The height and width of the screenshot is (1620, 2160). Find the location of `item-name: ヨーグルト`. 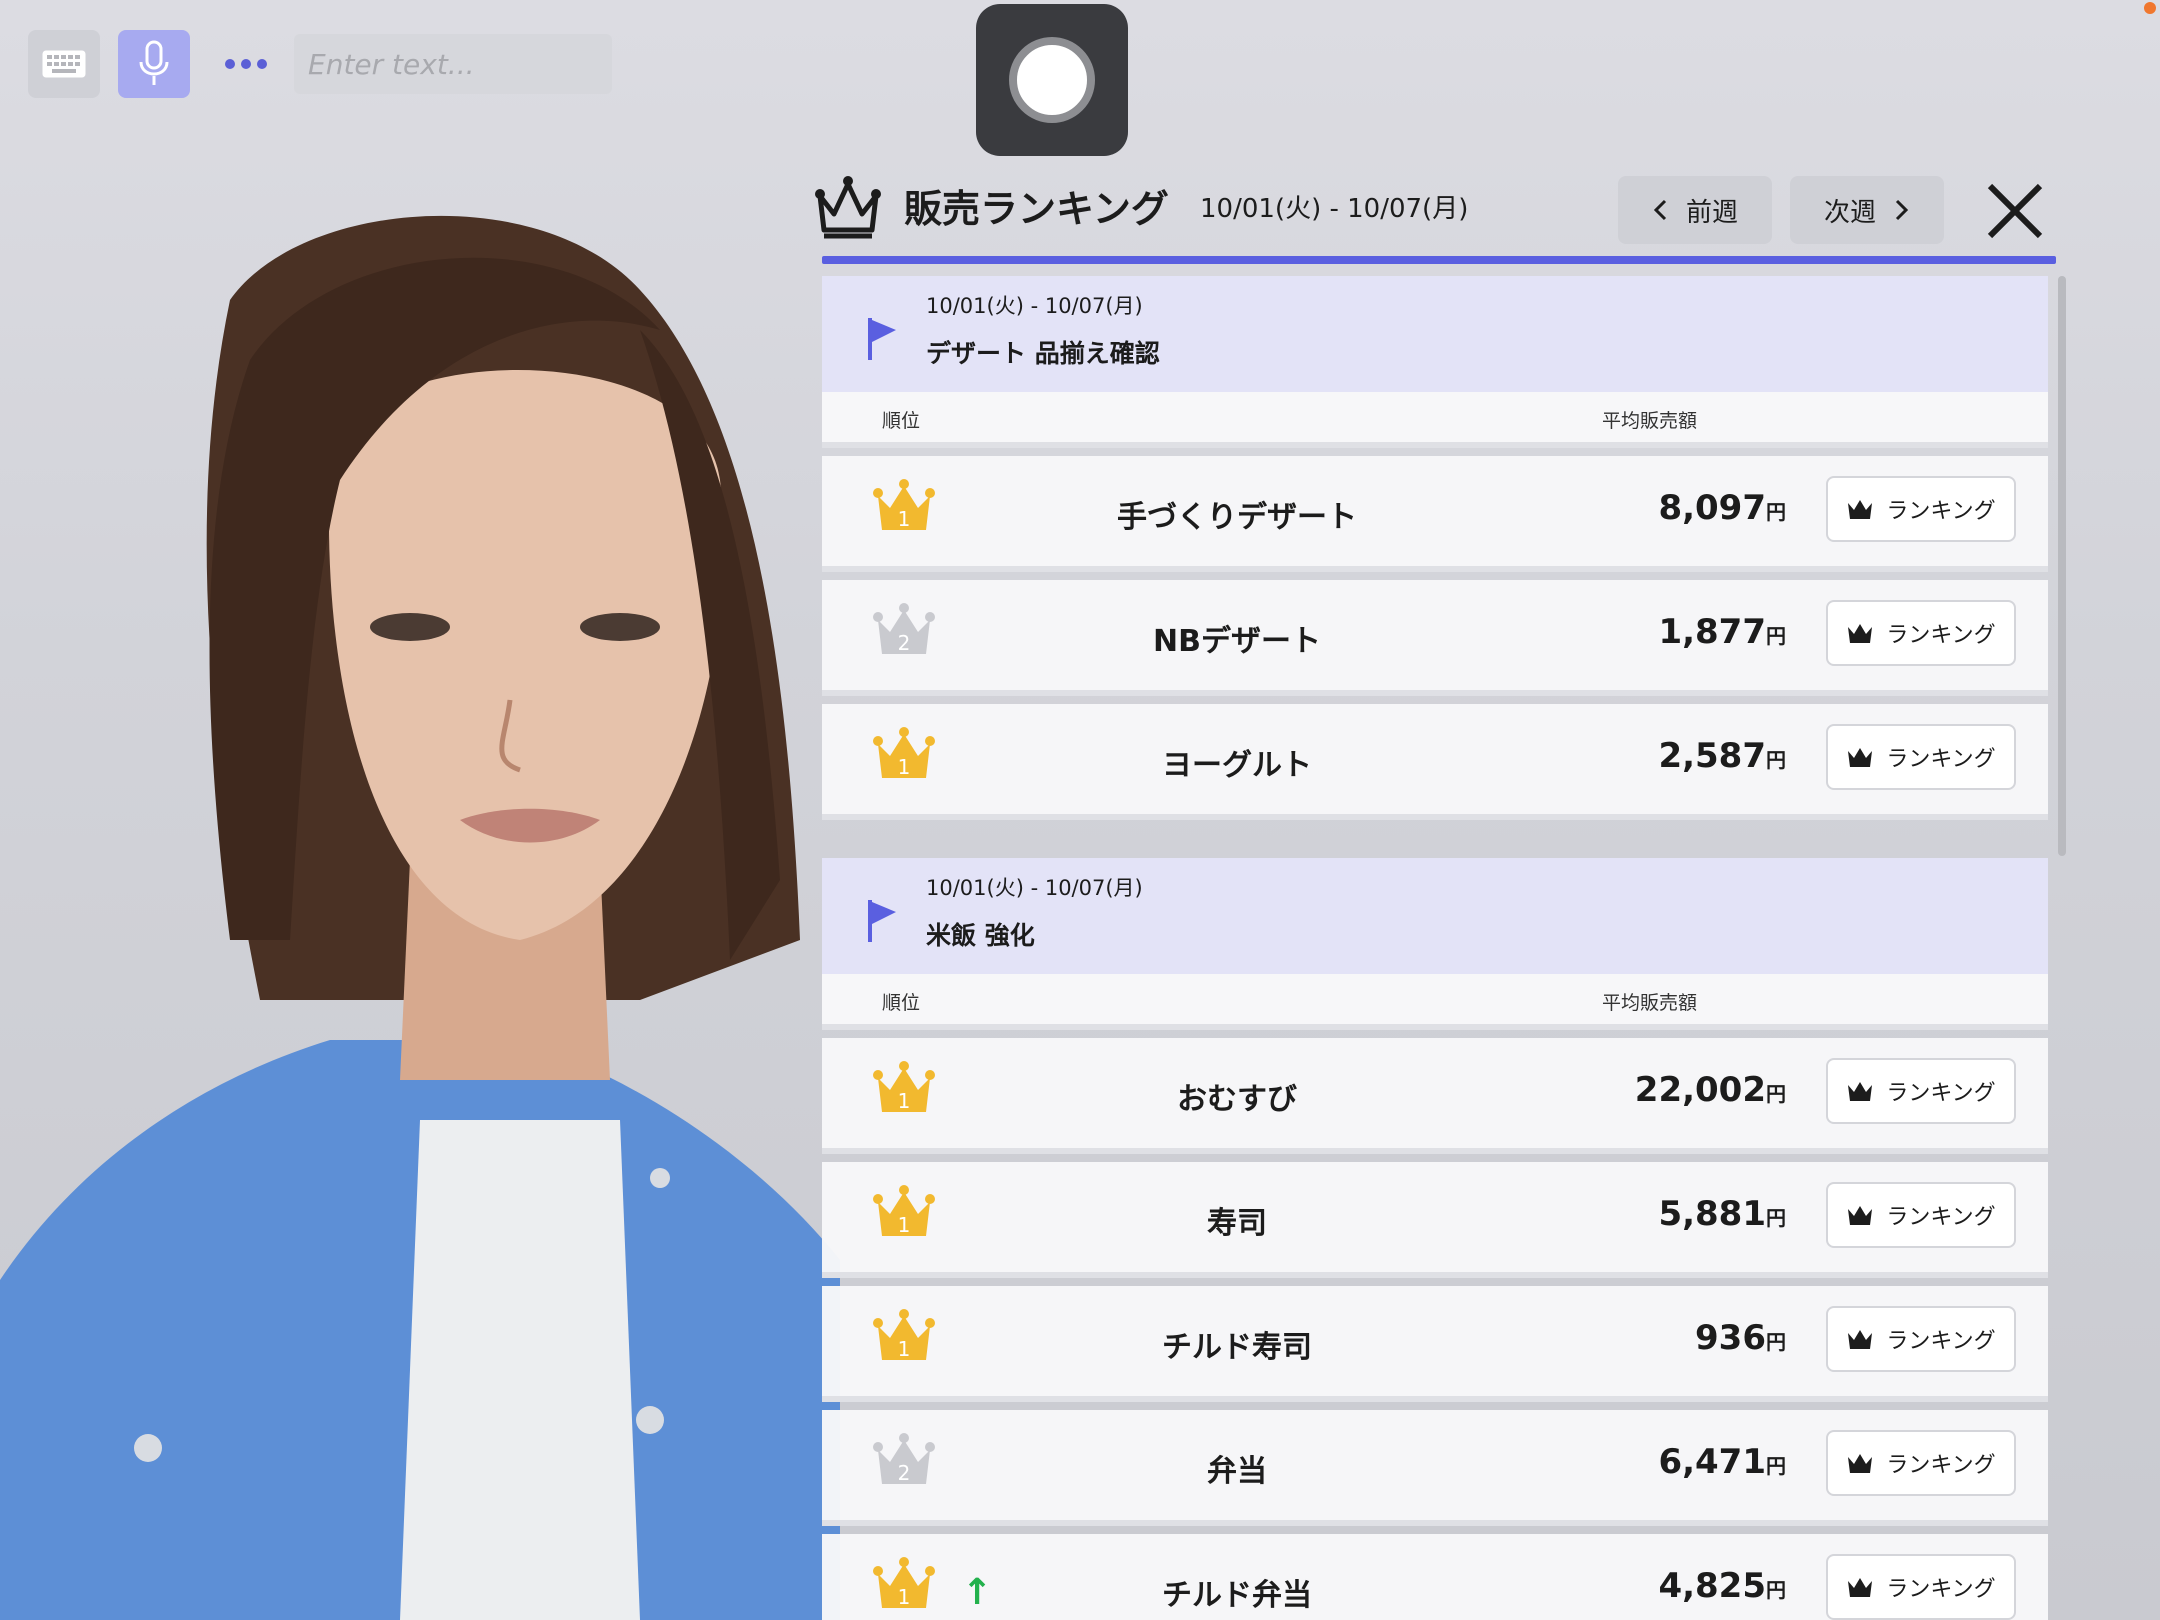

item-name: ヨーグルト is located at coordinates (1237, 765).